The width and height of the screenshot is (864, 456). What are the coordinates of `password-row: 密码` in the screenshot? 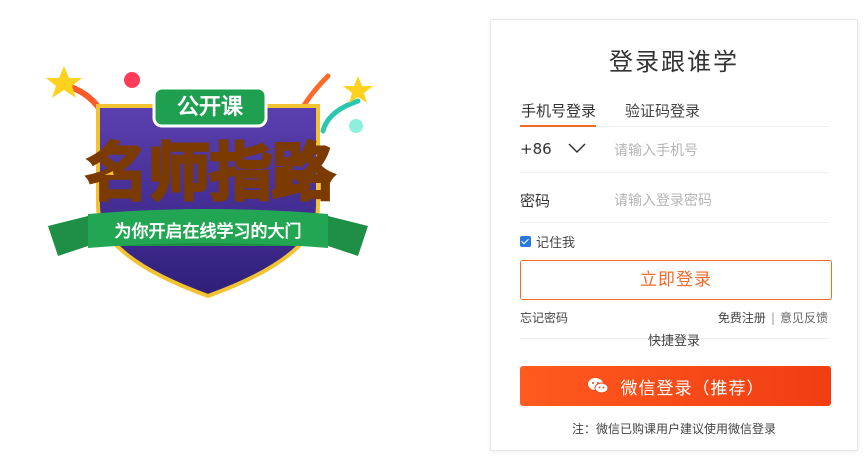 It's located at (674, 200).